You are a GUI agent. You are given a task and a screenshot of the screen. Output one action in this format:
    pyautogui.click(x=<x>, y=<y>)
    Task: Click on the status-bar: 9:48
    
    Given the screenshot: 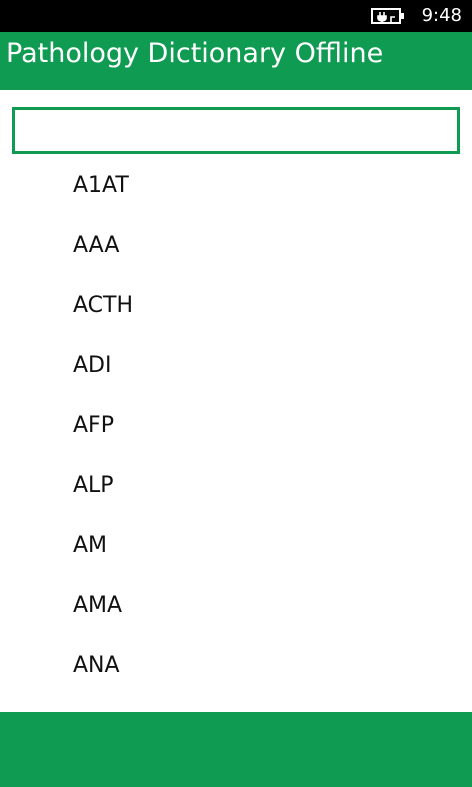 What is the action you would take?
    pyautogui.click(x=236, y=16)
    